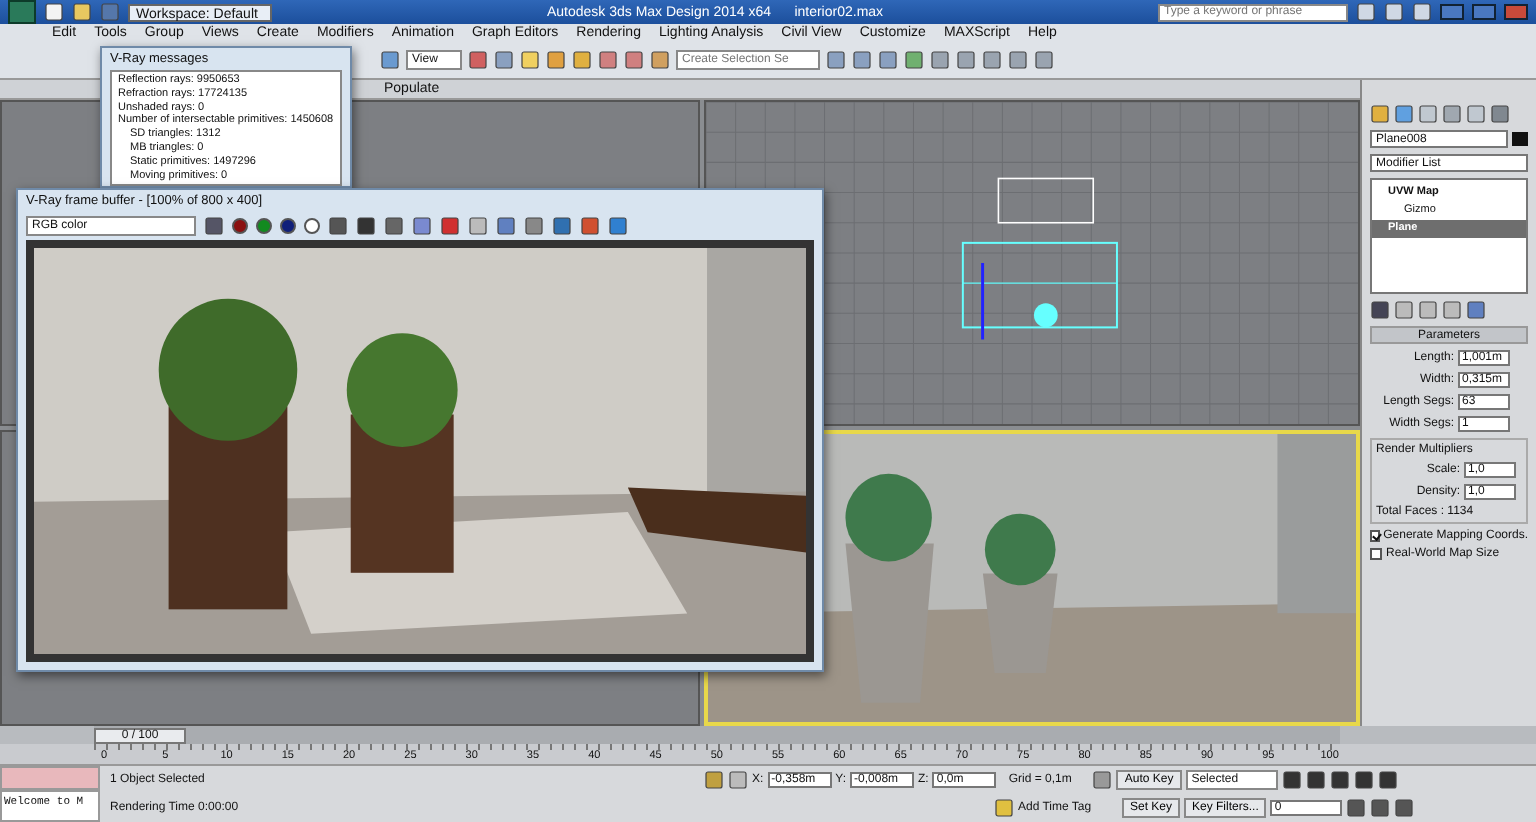  I want to click on object-color-swatch, so click(1520, 139).